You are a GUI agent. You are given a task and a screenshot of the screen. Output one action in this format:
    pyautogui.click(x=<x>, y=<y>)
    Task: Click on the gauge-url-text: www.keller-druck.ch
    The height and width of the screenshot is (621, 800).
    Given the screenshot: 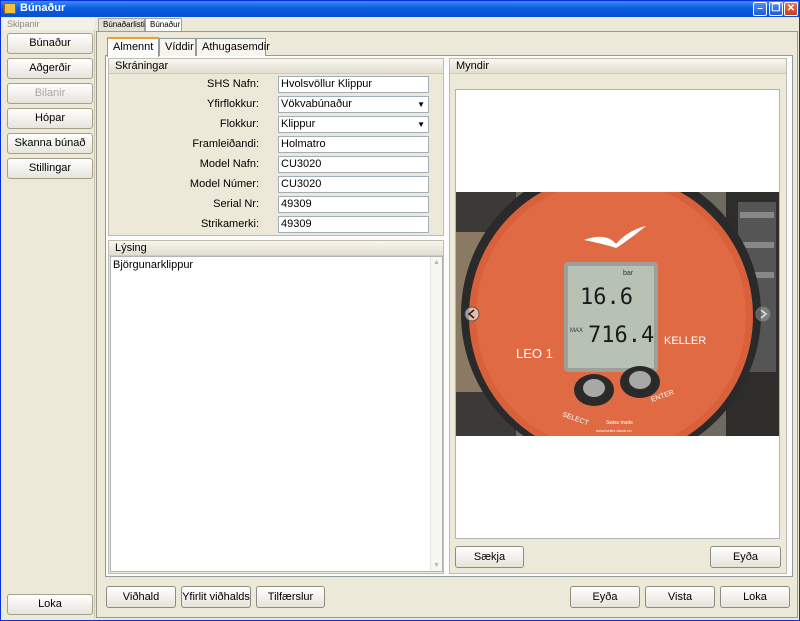 What is the action you would take?
    pyautogui.click(x=614, y=430)
    